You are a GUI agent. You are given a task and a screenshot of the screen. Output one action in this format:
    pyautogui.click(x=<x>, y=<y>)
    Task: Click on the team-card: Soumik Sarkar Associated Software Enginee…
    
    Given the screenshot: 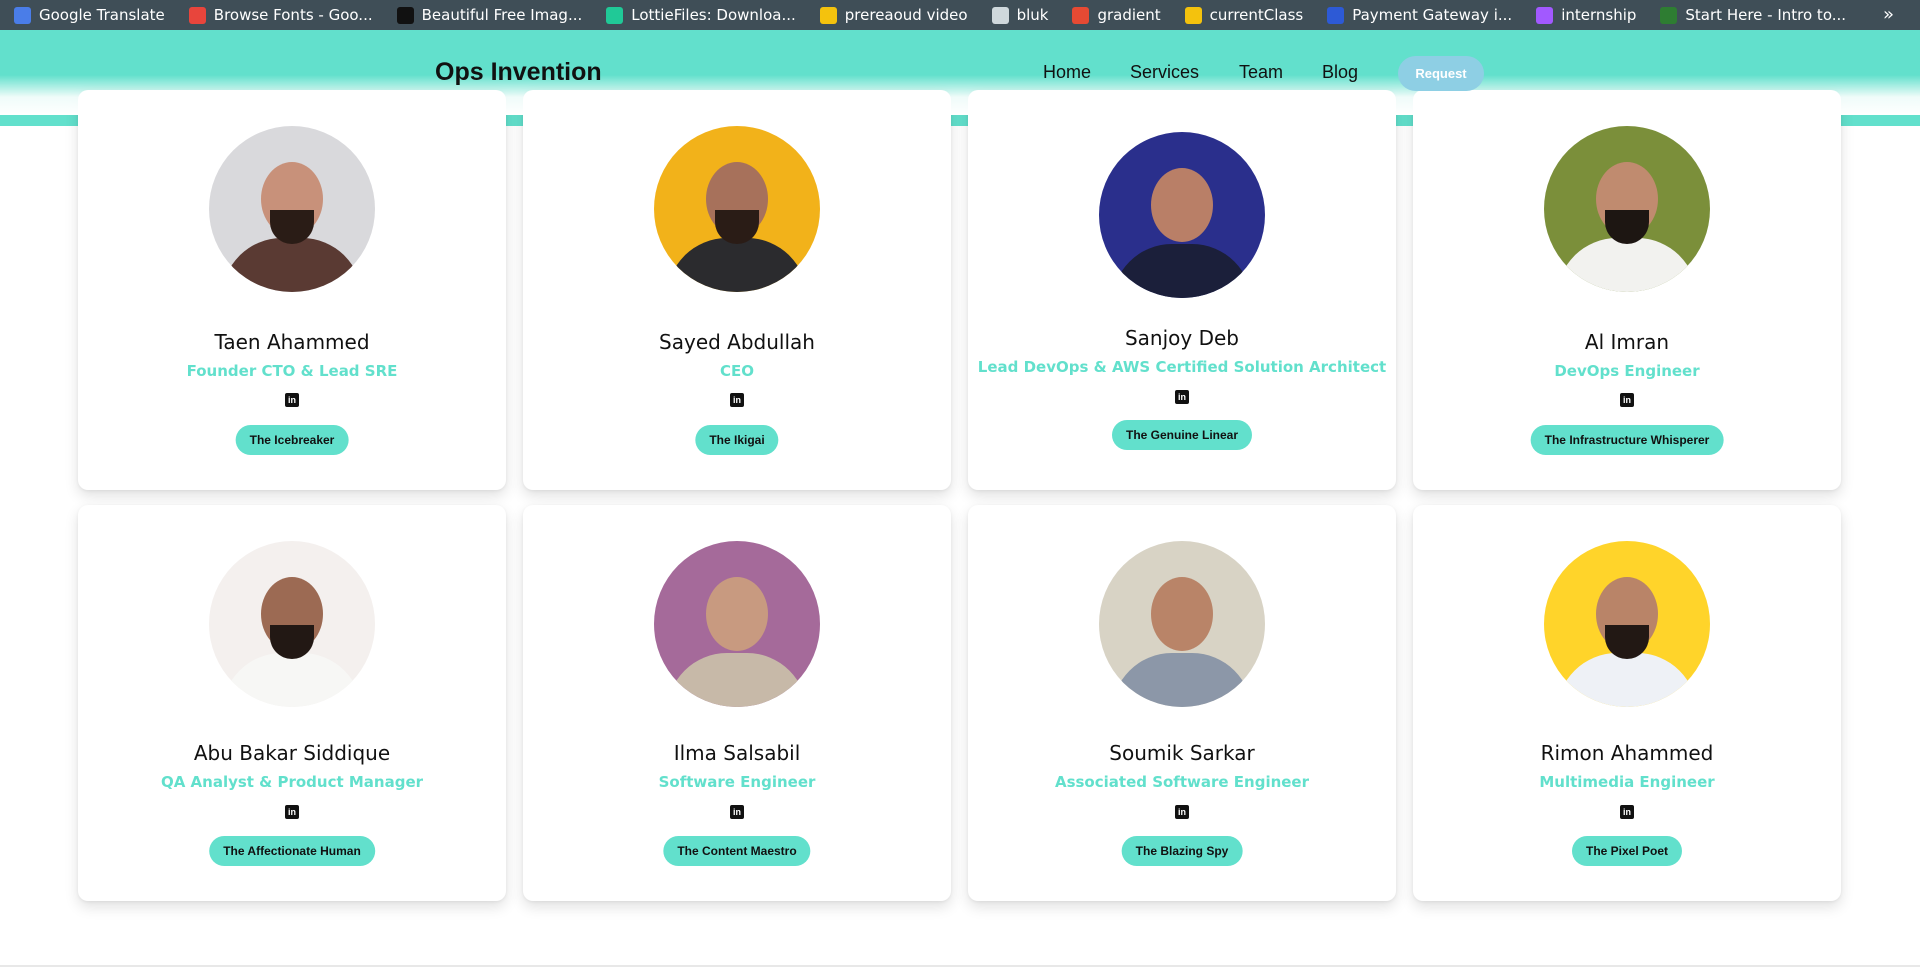 What is the action you would take?
    pyautogui.click(x=1182, y=703)
    